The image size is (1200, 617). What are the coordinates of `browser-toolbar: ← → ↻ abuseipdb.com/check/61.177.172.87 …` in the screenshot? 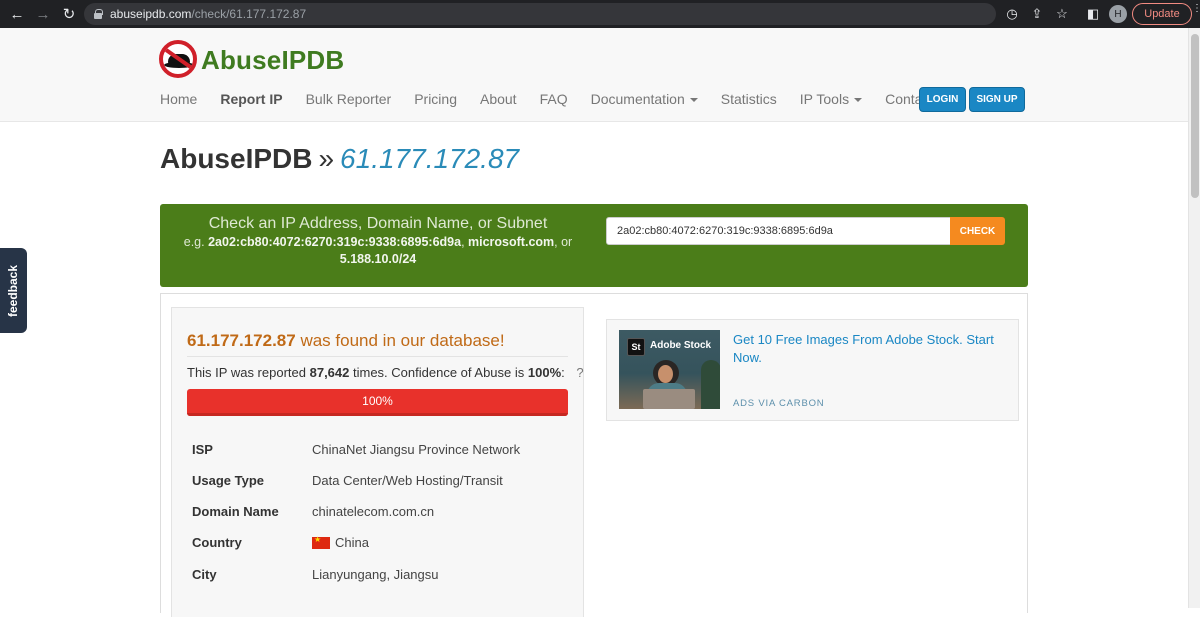 It's located at (600, 14).